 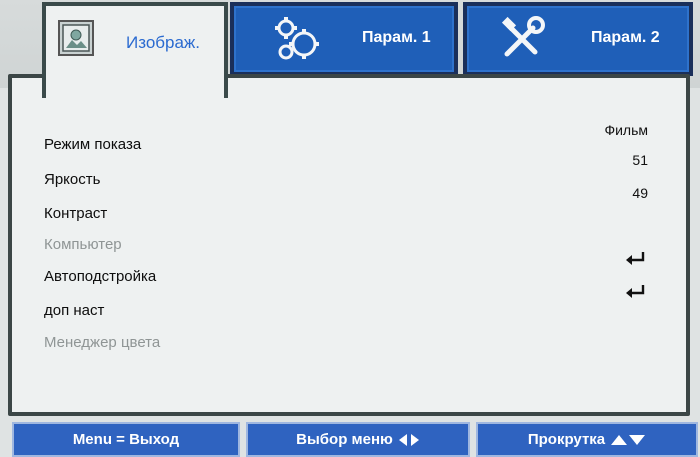 What do you see at coordinates (566, 439) in the screenshot?
I see `scroll-label: Прокрутка` at bounding box center [566, 439].